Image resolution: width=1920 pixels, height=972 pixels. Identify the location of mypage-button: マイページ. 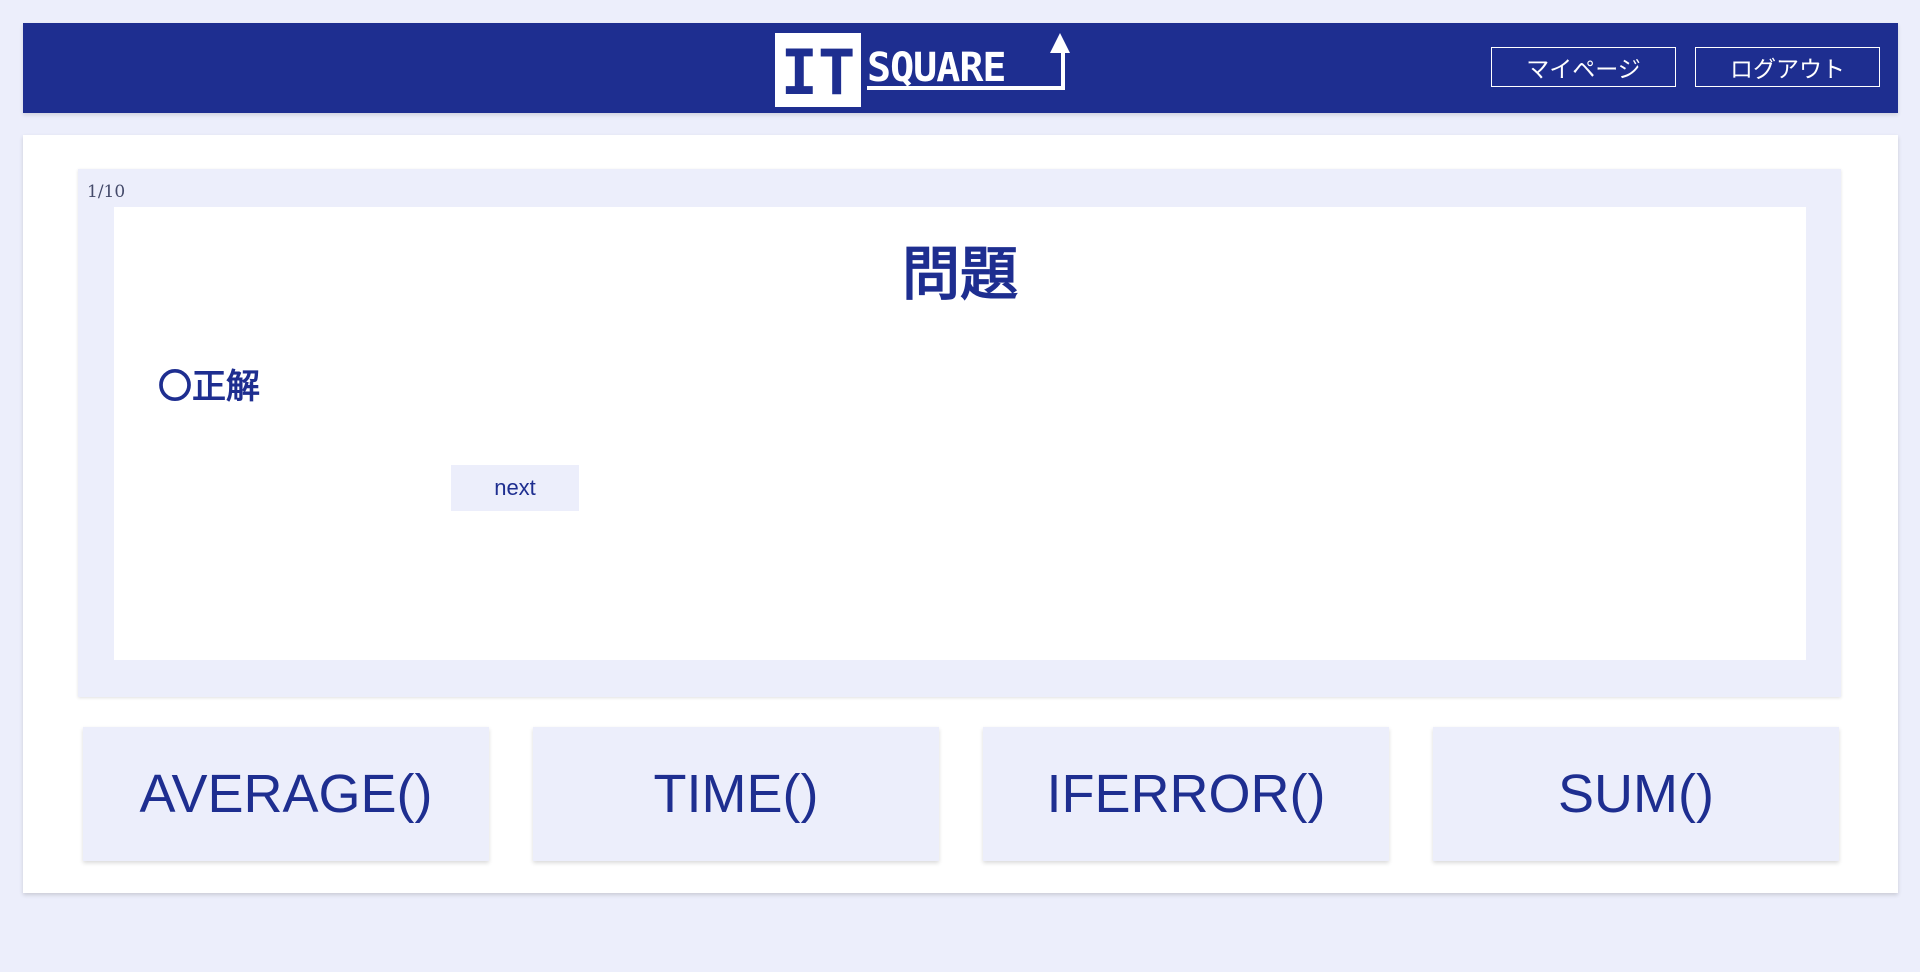
(1583, 67).